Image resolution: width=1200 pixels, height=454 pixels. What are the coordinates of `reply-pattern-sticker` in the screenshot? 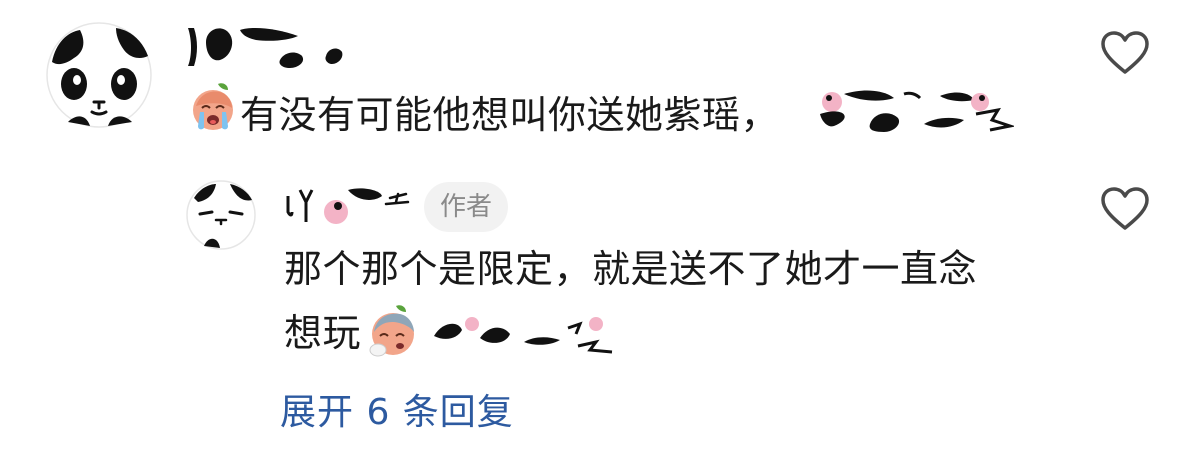 It's located at (523, 335).